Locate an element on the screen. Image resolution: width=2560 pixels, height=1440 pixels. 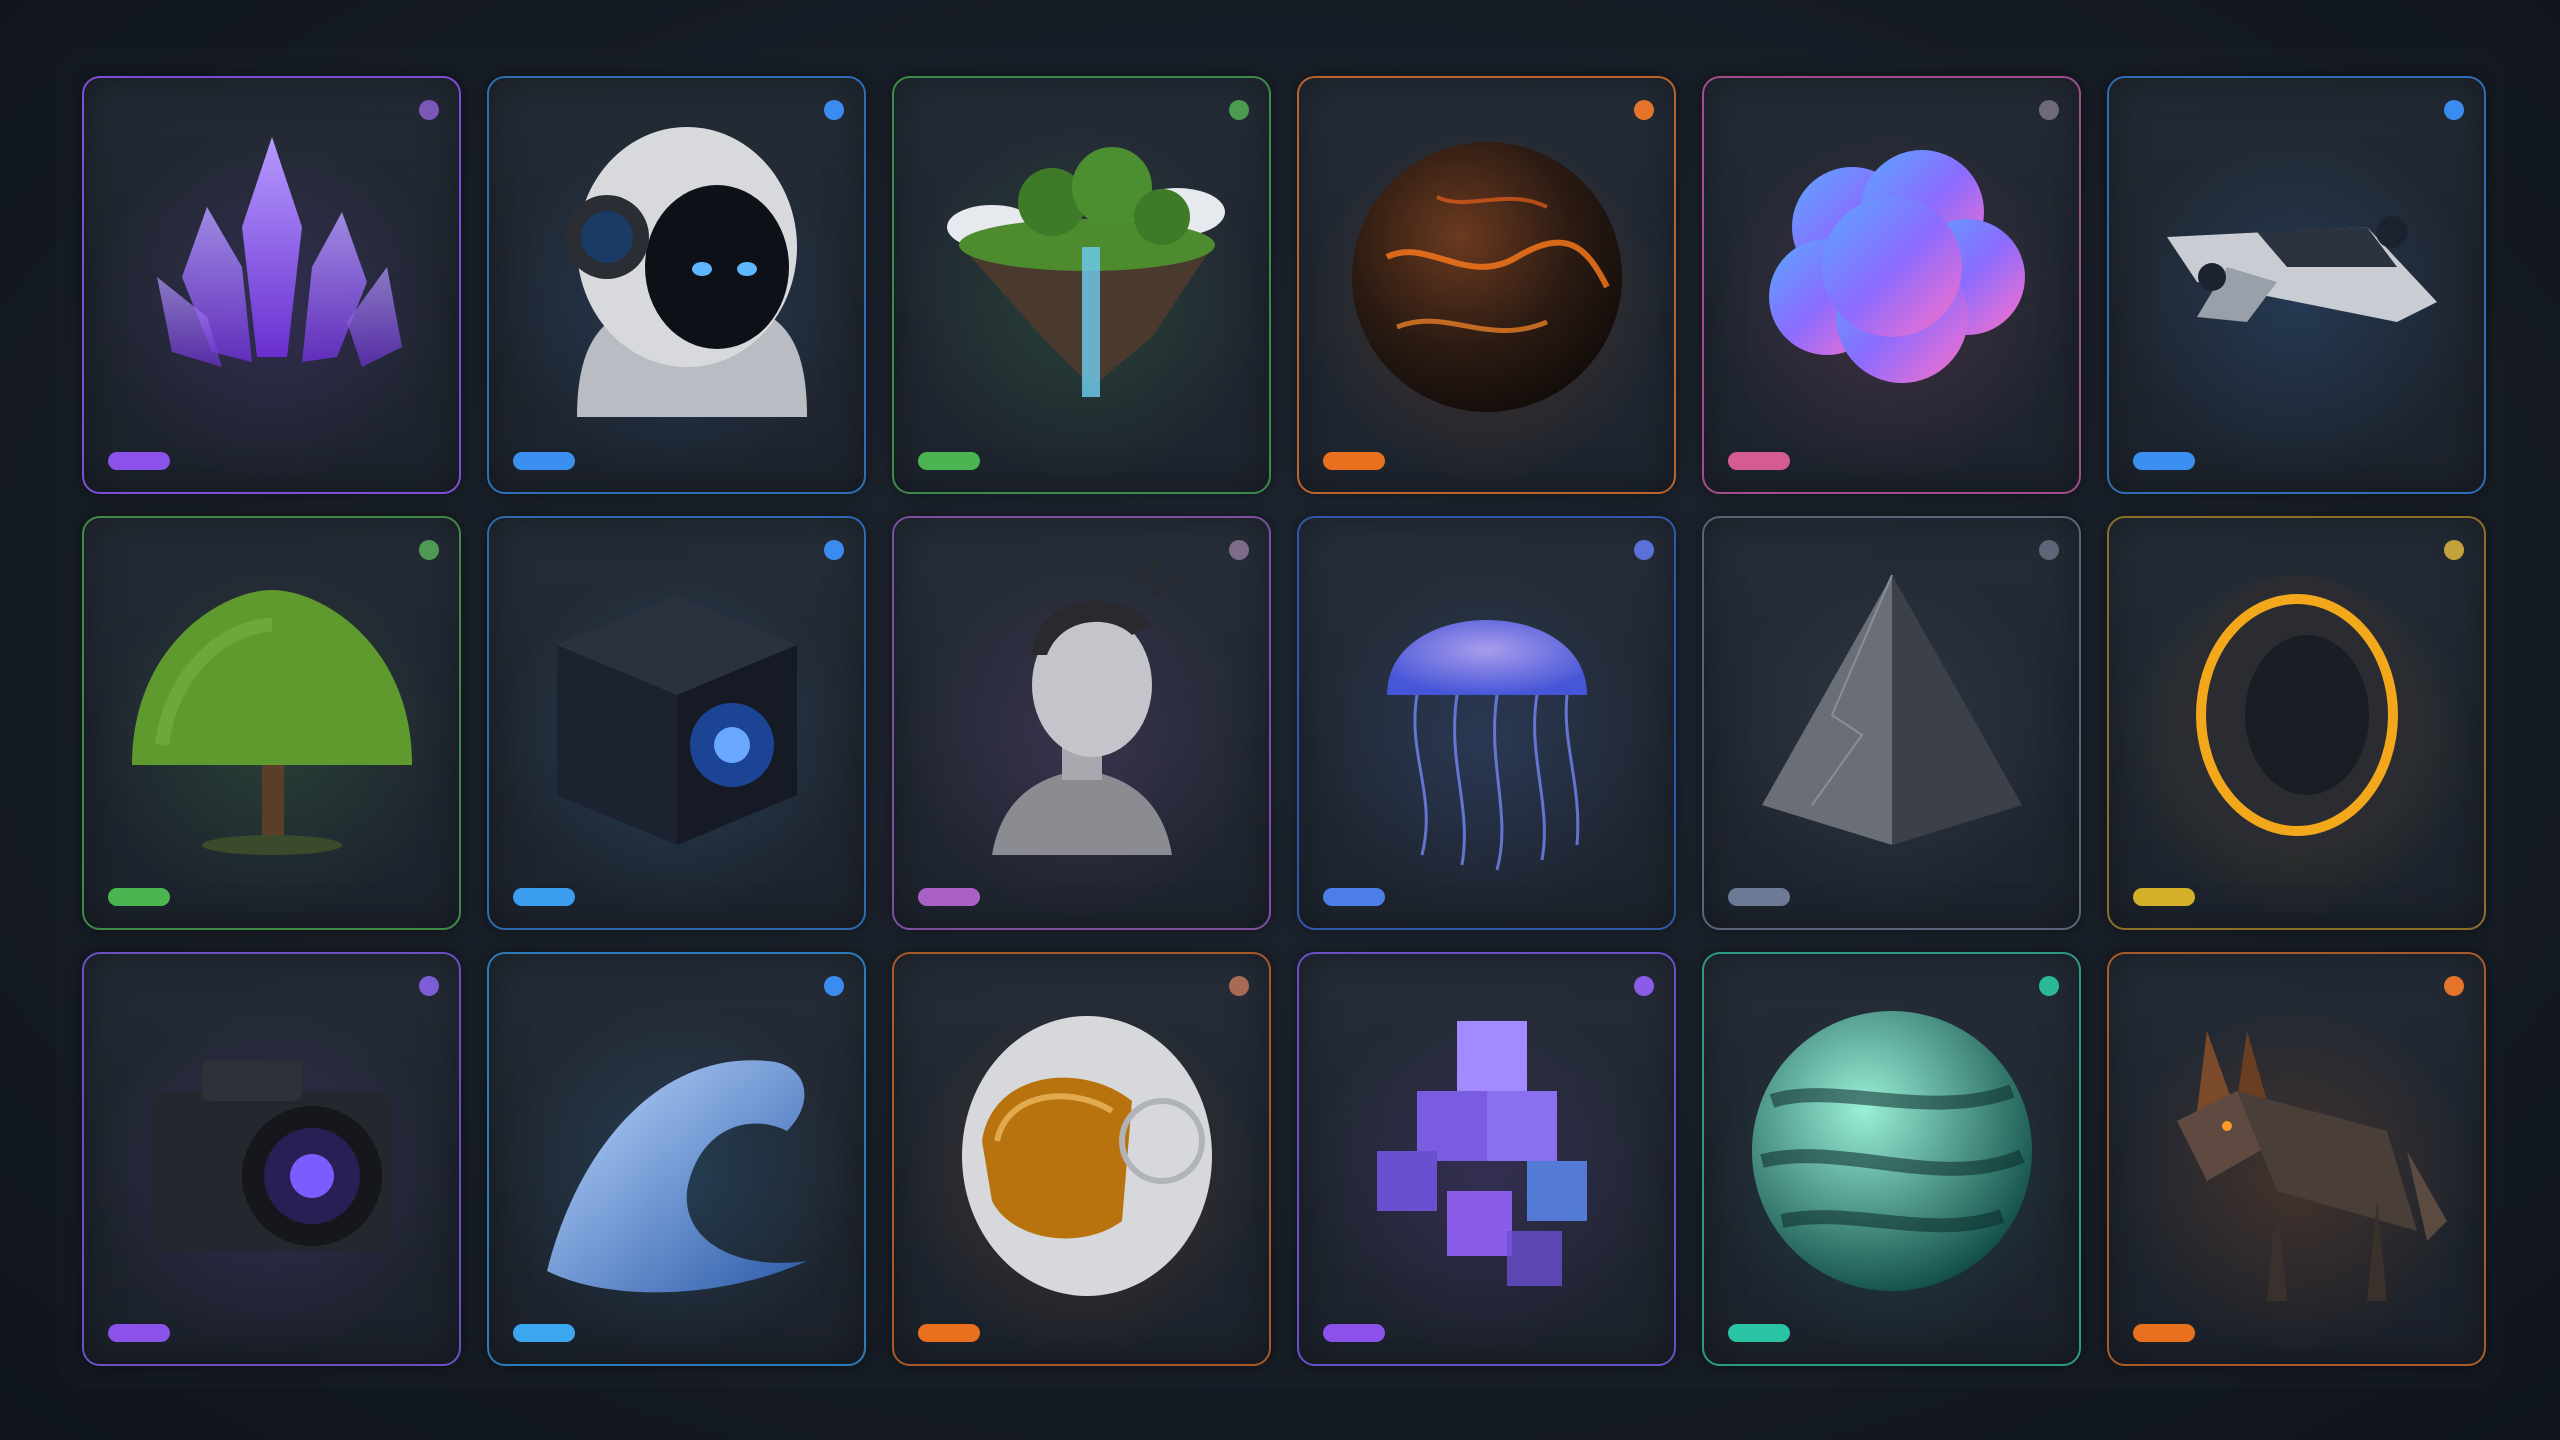
asset-card-golden-ring is located at coordinates (2296, 723).